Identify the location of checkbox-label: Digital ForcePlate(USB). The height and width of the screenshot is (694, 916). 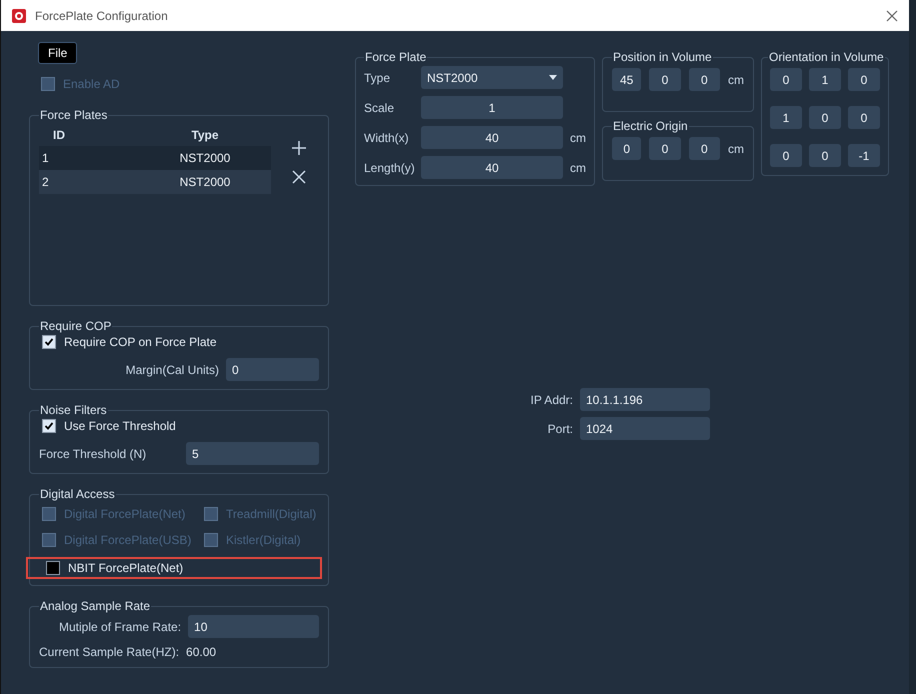
(128, 540).